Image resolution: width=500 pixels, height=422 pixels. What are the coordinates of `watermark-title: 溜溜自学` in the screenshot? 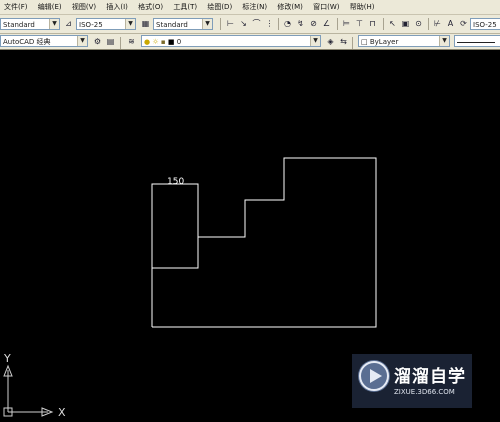 It's located at (430, 377).